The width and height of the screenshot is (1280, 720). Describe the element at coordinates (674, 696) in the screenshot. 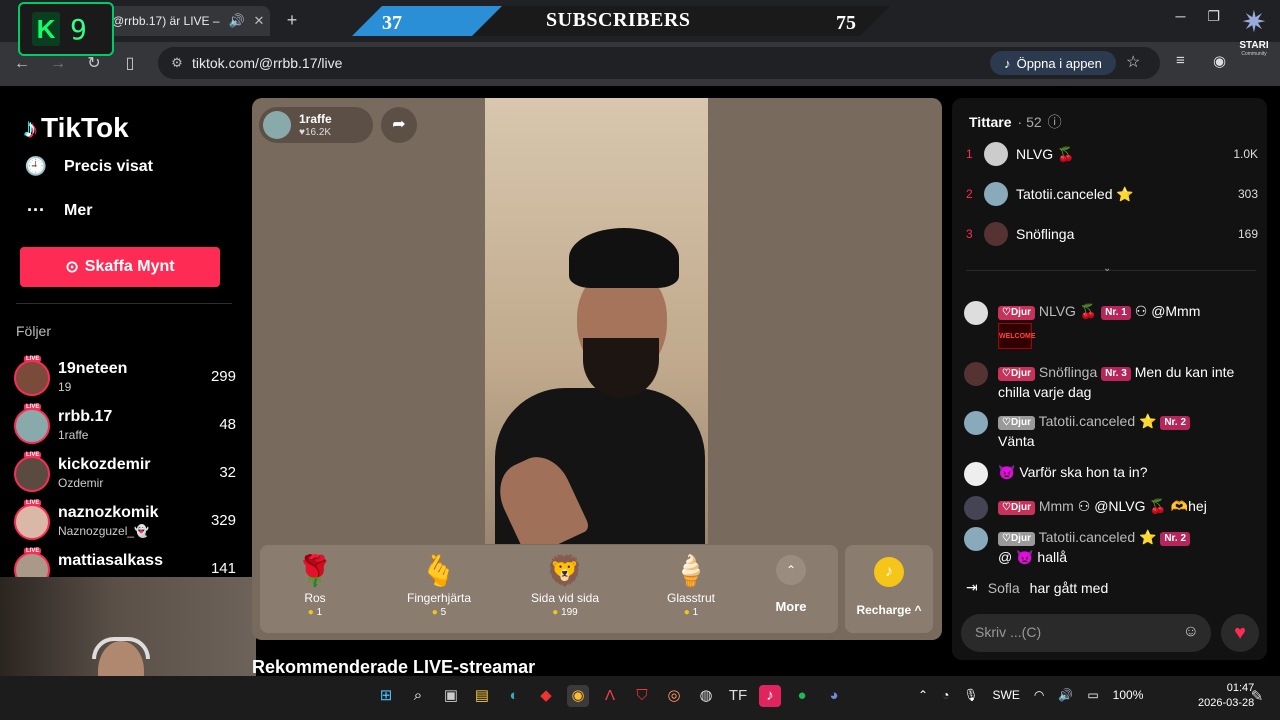

I see `app-circle-icon: ◎` at that location.